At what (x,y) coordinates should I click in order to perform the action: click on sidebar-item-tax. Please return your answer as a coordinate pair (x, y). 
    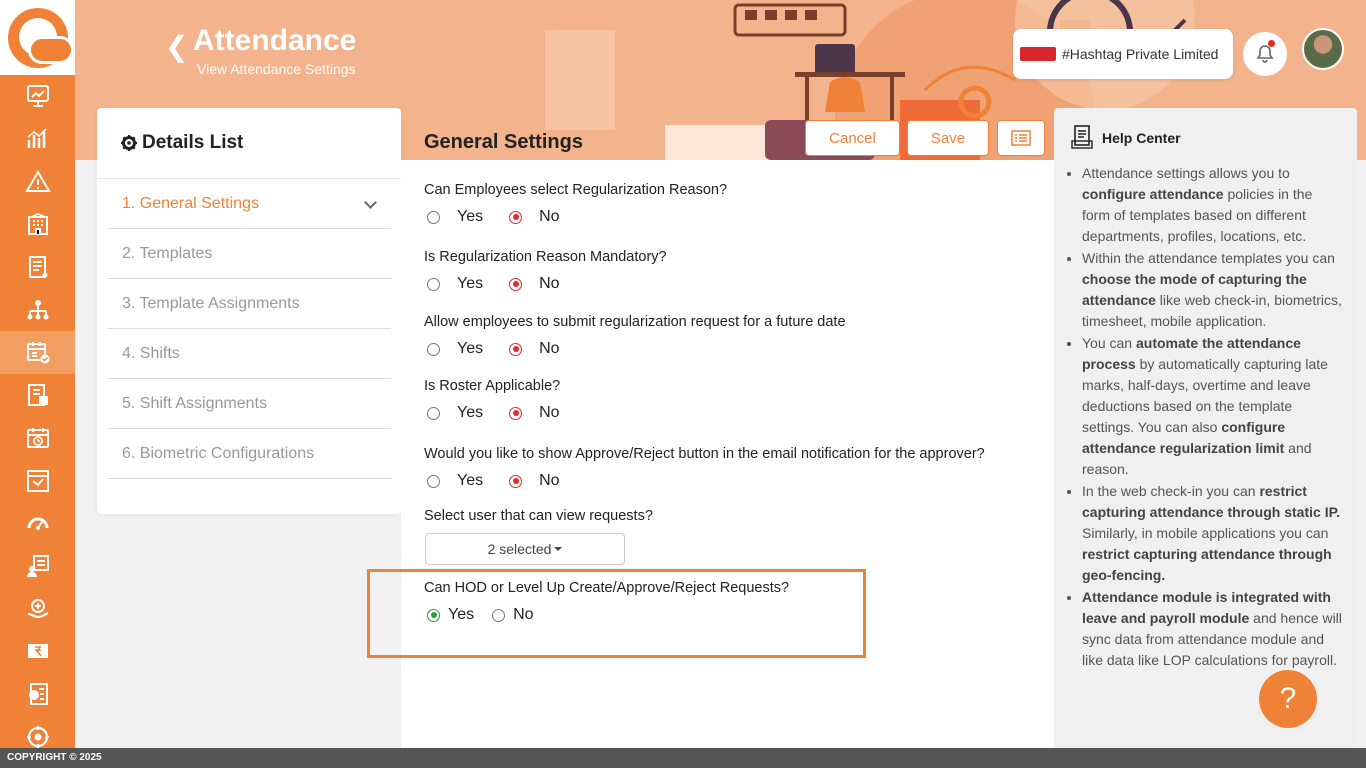
    Looking at the image, I should click on (37, 267).